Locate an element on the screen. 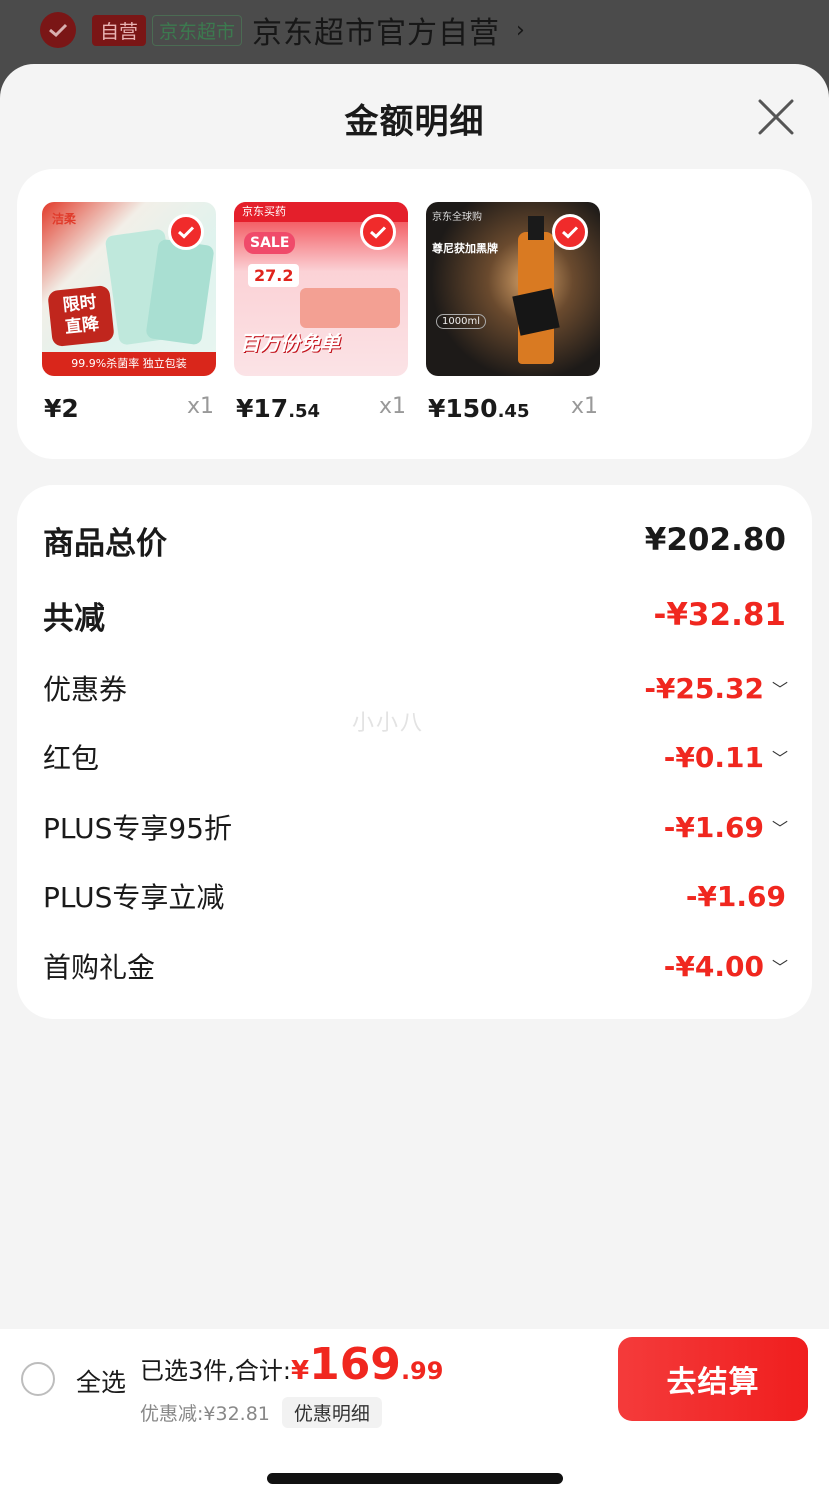 This screenshot has height=1501, width=829. product-item: 京东买药 SALE 27.2 百万份免单 ¥17.54 x1 is located at coordinates (321, 312).